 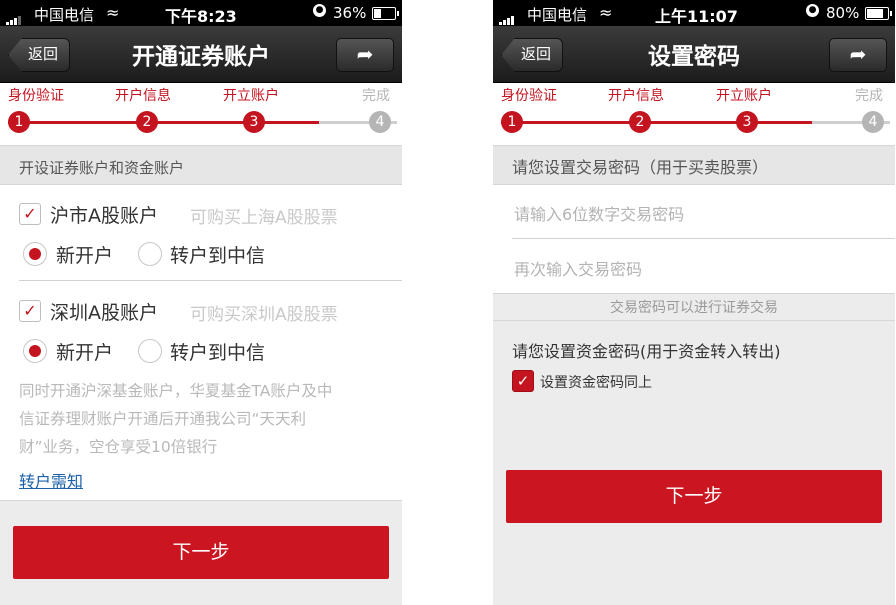 What do you see at coordinates (85, 256) in the screenshot?
I see `sh-new-account-label: 新开户` at bounding box center [85, 256].